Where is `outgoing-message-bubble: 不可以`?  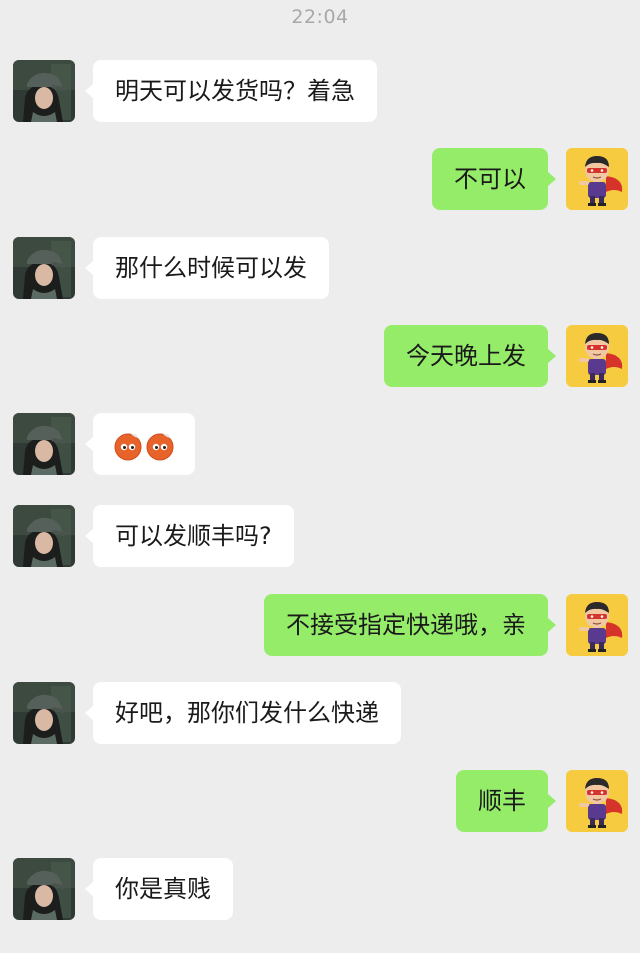 outgoing-message-bubble: 不可以 is located at coordinates (494, 179).